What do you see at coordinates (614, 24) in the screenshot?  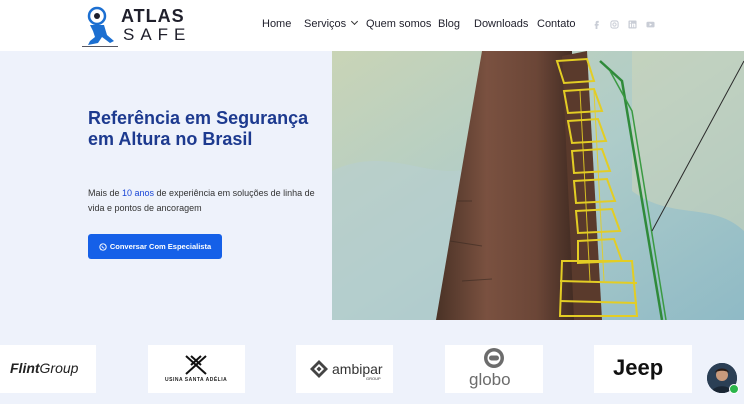 I see `instagram-icon` at bounding box center [614, 24].